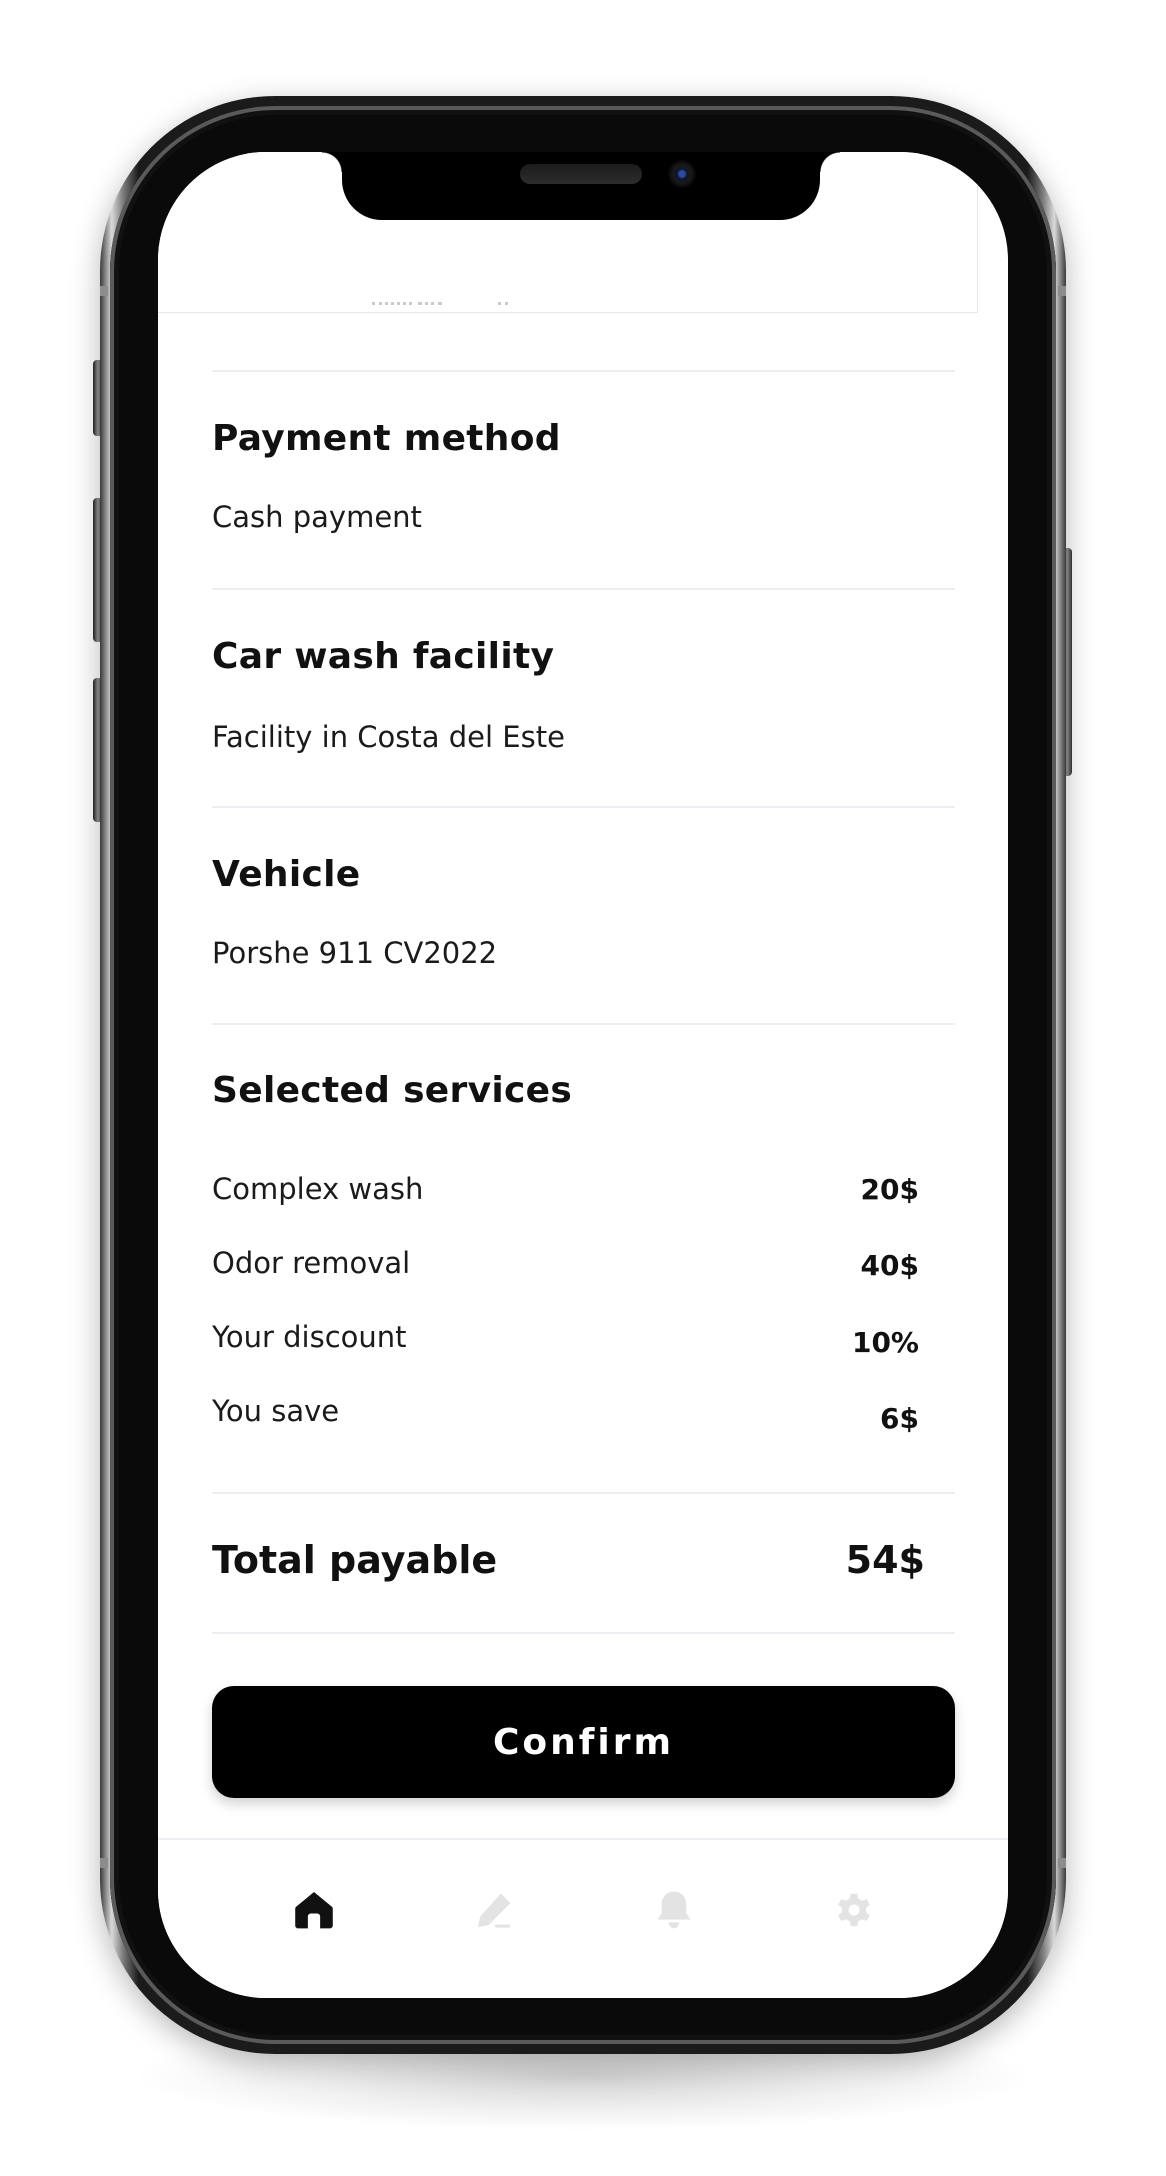  Describe the element at coordinates (899, 1418) in the screenshot. I see `savings-value: 6$` at that location.